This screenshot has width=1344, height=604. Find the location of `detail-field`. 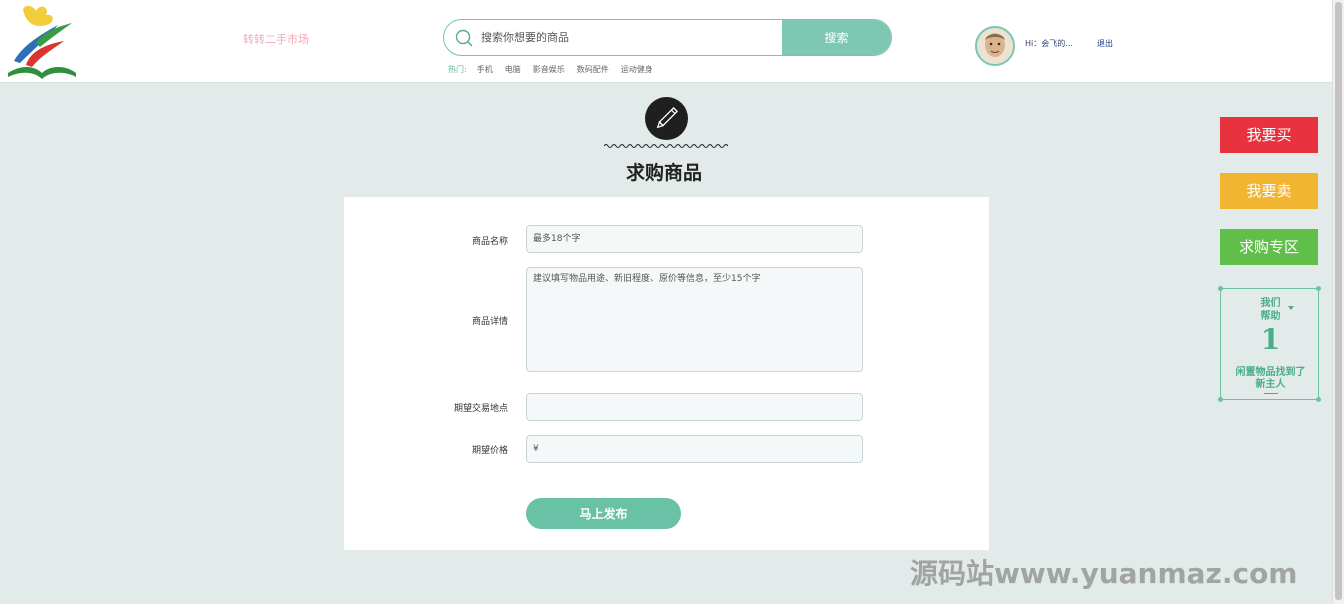

detail-field is located at coordinates (694, 319).